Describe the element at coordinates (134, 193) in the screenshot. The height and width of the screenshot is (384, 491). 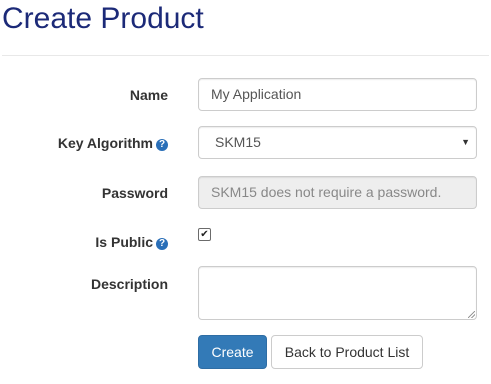
I see `password-label-text: Password` at that location.